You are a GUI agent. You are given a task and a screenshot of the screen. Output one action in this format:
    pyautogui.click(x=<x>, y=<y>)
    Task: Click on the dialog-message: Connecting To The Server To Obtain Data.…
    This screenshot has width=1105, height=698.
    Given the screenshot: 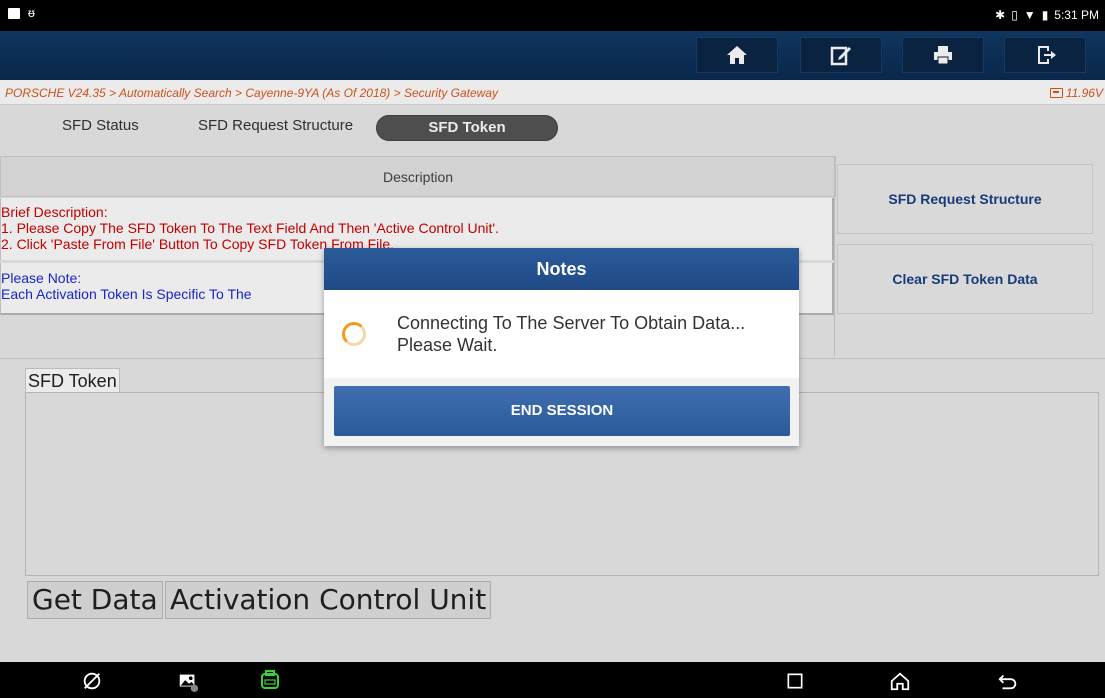 What is the action you would take?
    pyautogui.click(x=571, y=334)
    